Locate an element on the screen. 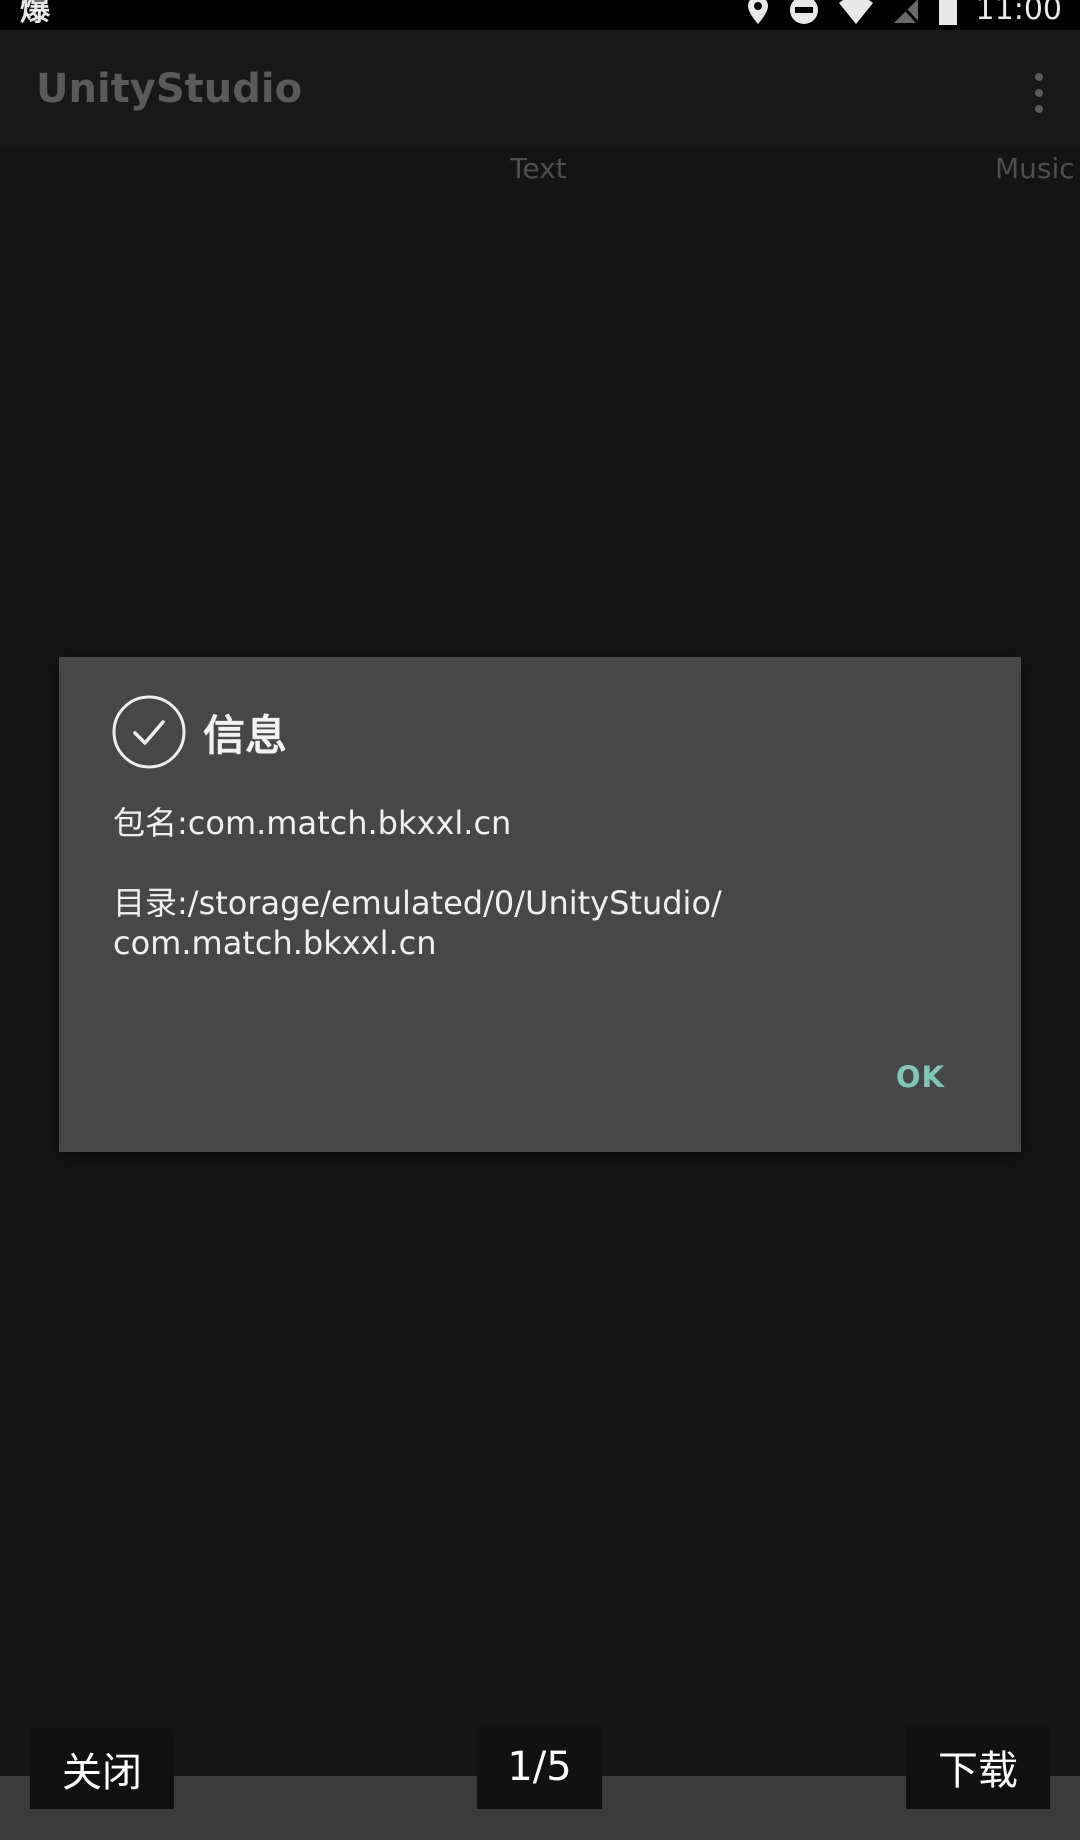  download-button: 下载 is located at coordinates (978, 1767).